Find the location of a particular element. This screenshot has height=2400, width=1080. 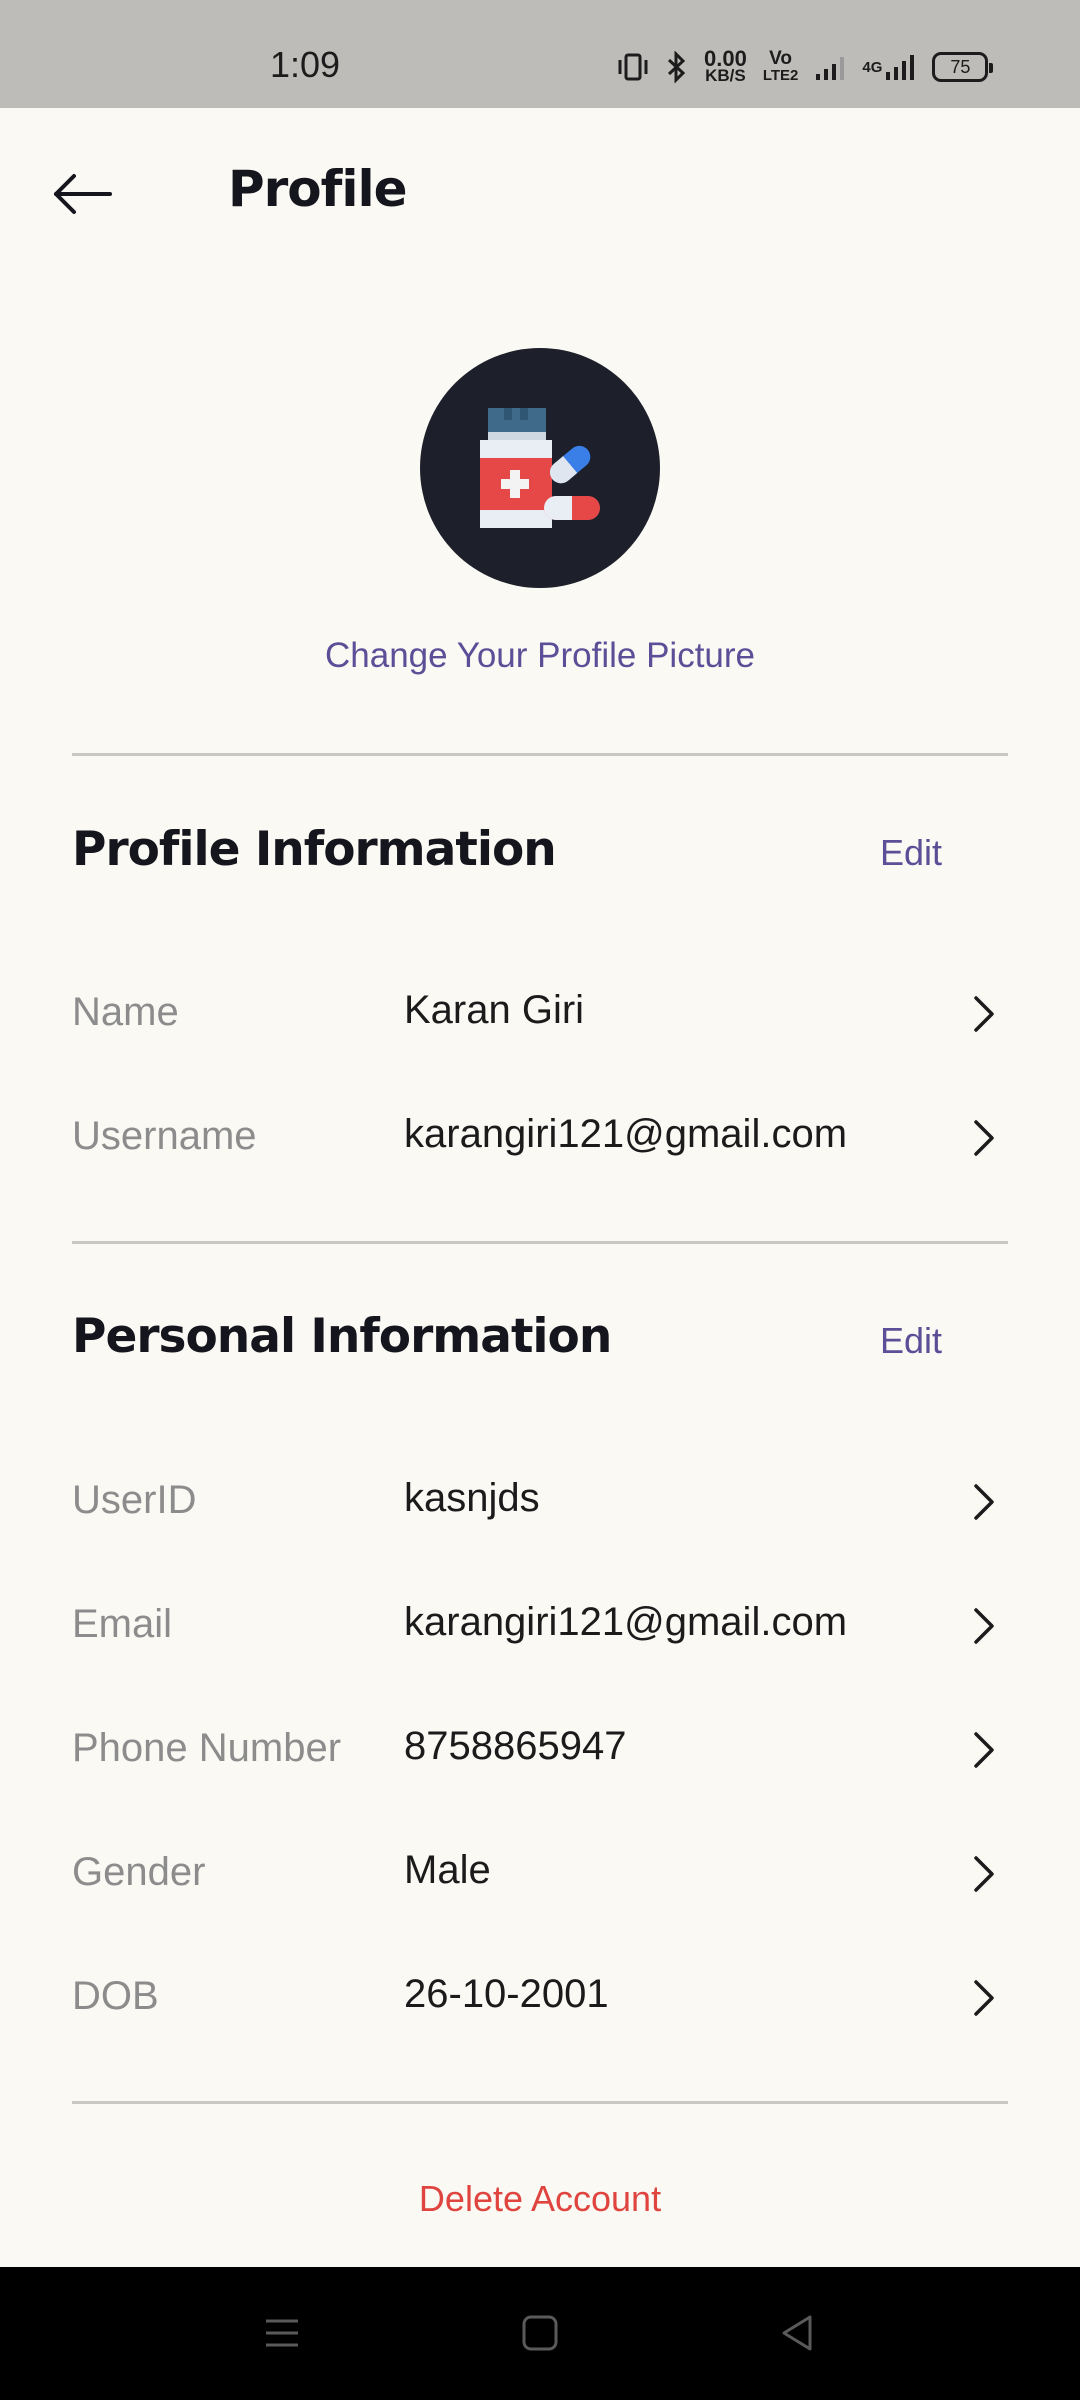

list-item-name: Name Karan Giri is located at coordinates (540, 1012).